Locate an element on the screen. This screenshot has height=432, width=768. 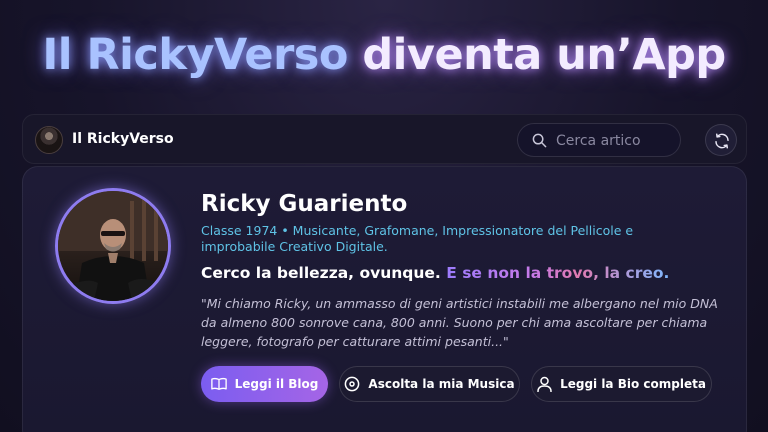
listen-music-button: Ascolta la mia Musica is located at coordinates (429, 384).